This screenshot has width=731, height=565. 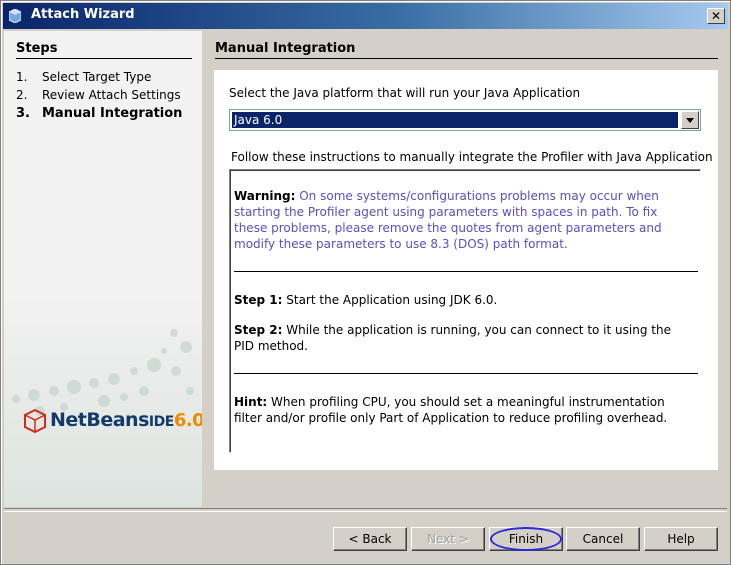 I want to click on step-number: 3., so click(x=23, y=113).